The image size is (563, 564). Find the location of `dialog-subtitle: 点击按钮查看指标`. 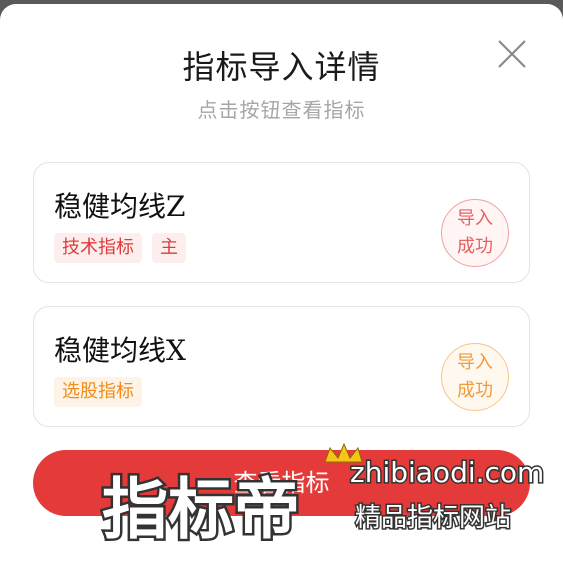

dialog-subtitle: 点击按钮查看指标 is located at coordinates (281, 110).